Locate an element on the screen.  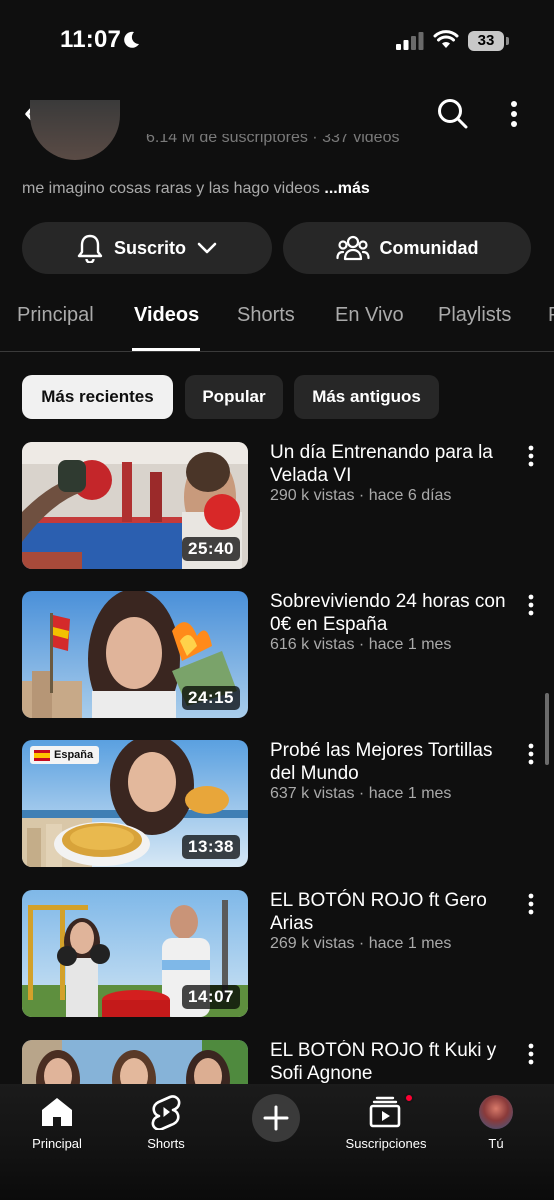
subscriptions-icon is located at coordinates (385, 1112).